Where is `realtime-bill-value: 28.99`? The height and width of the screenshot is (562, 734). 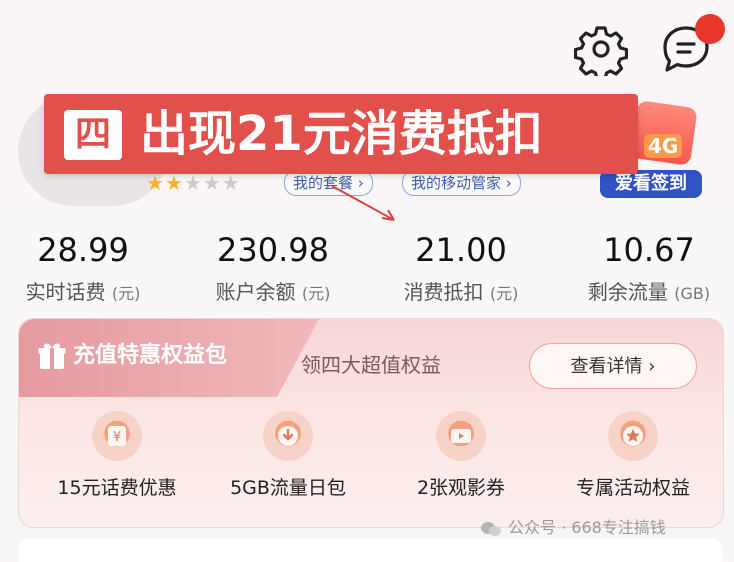 realtime-bill-value: 28.99 is located at coordinates (84, 250).